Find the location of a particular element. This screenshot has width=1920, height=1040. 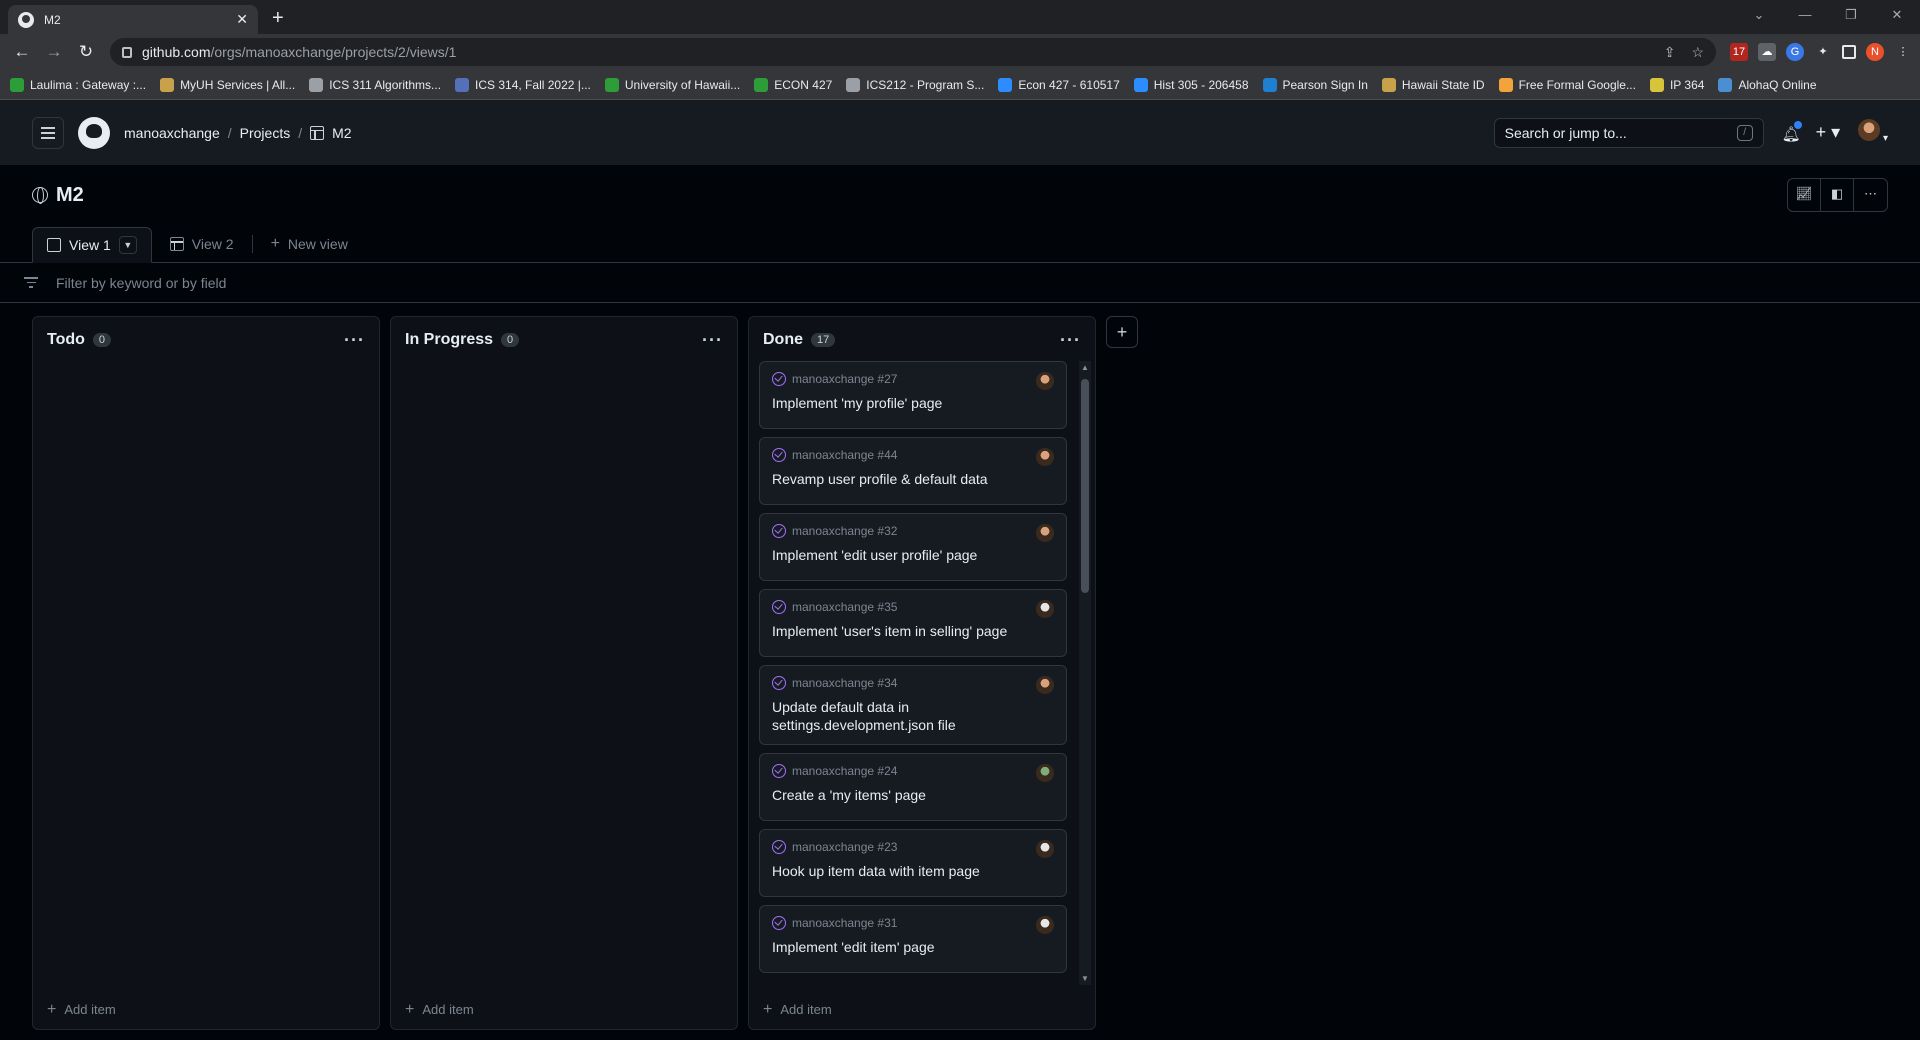

breadcrumb-projects: Projects is located at coordinates (265, 133).